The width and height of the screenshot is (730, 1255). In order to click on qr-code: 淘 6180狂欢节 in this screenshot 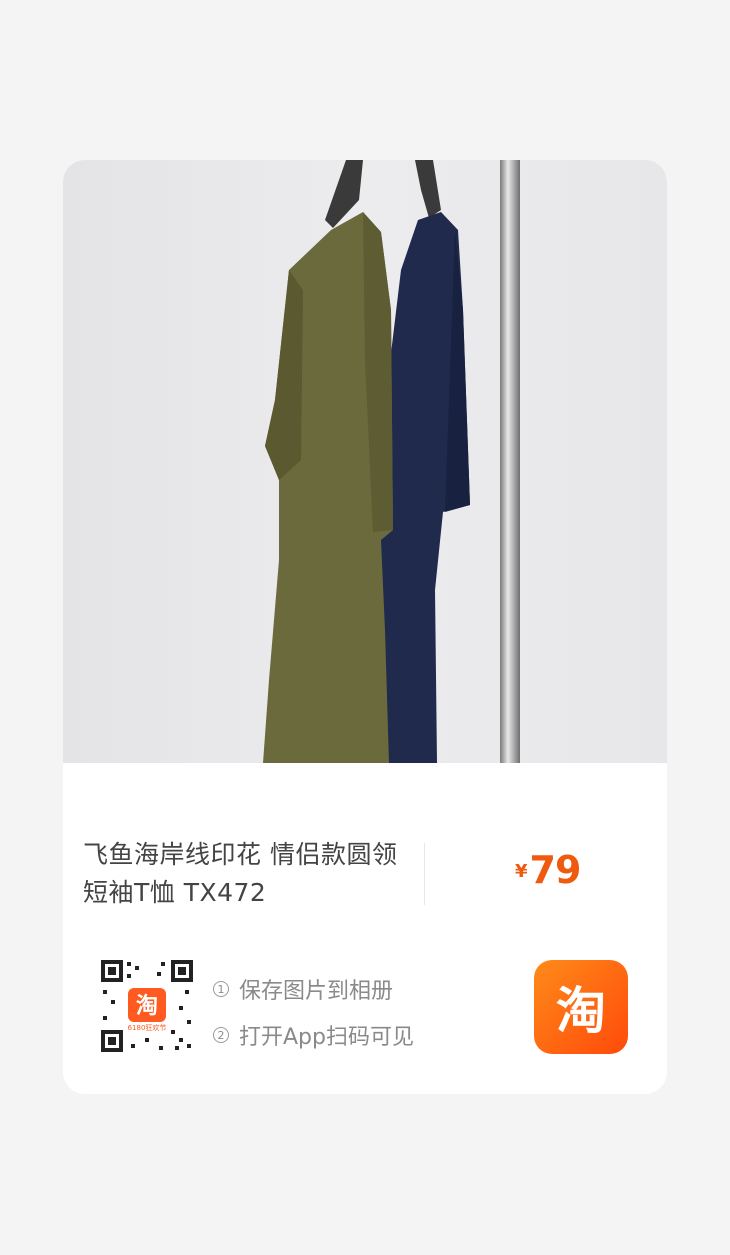, I will do `click(147, 1006)`.